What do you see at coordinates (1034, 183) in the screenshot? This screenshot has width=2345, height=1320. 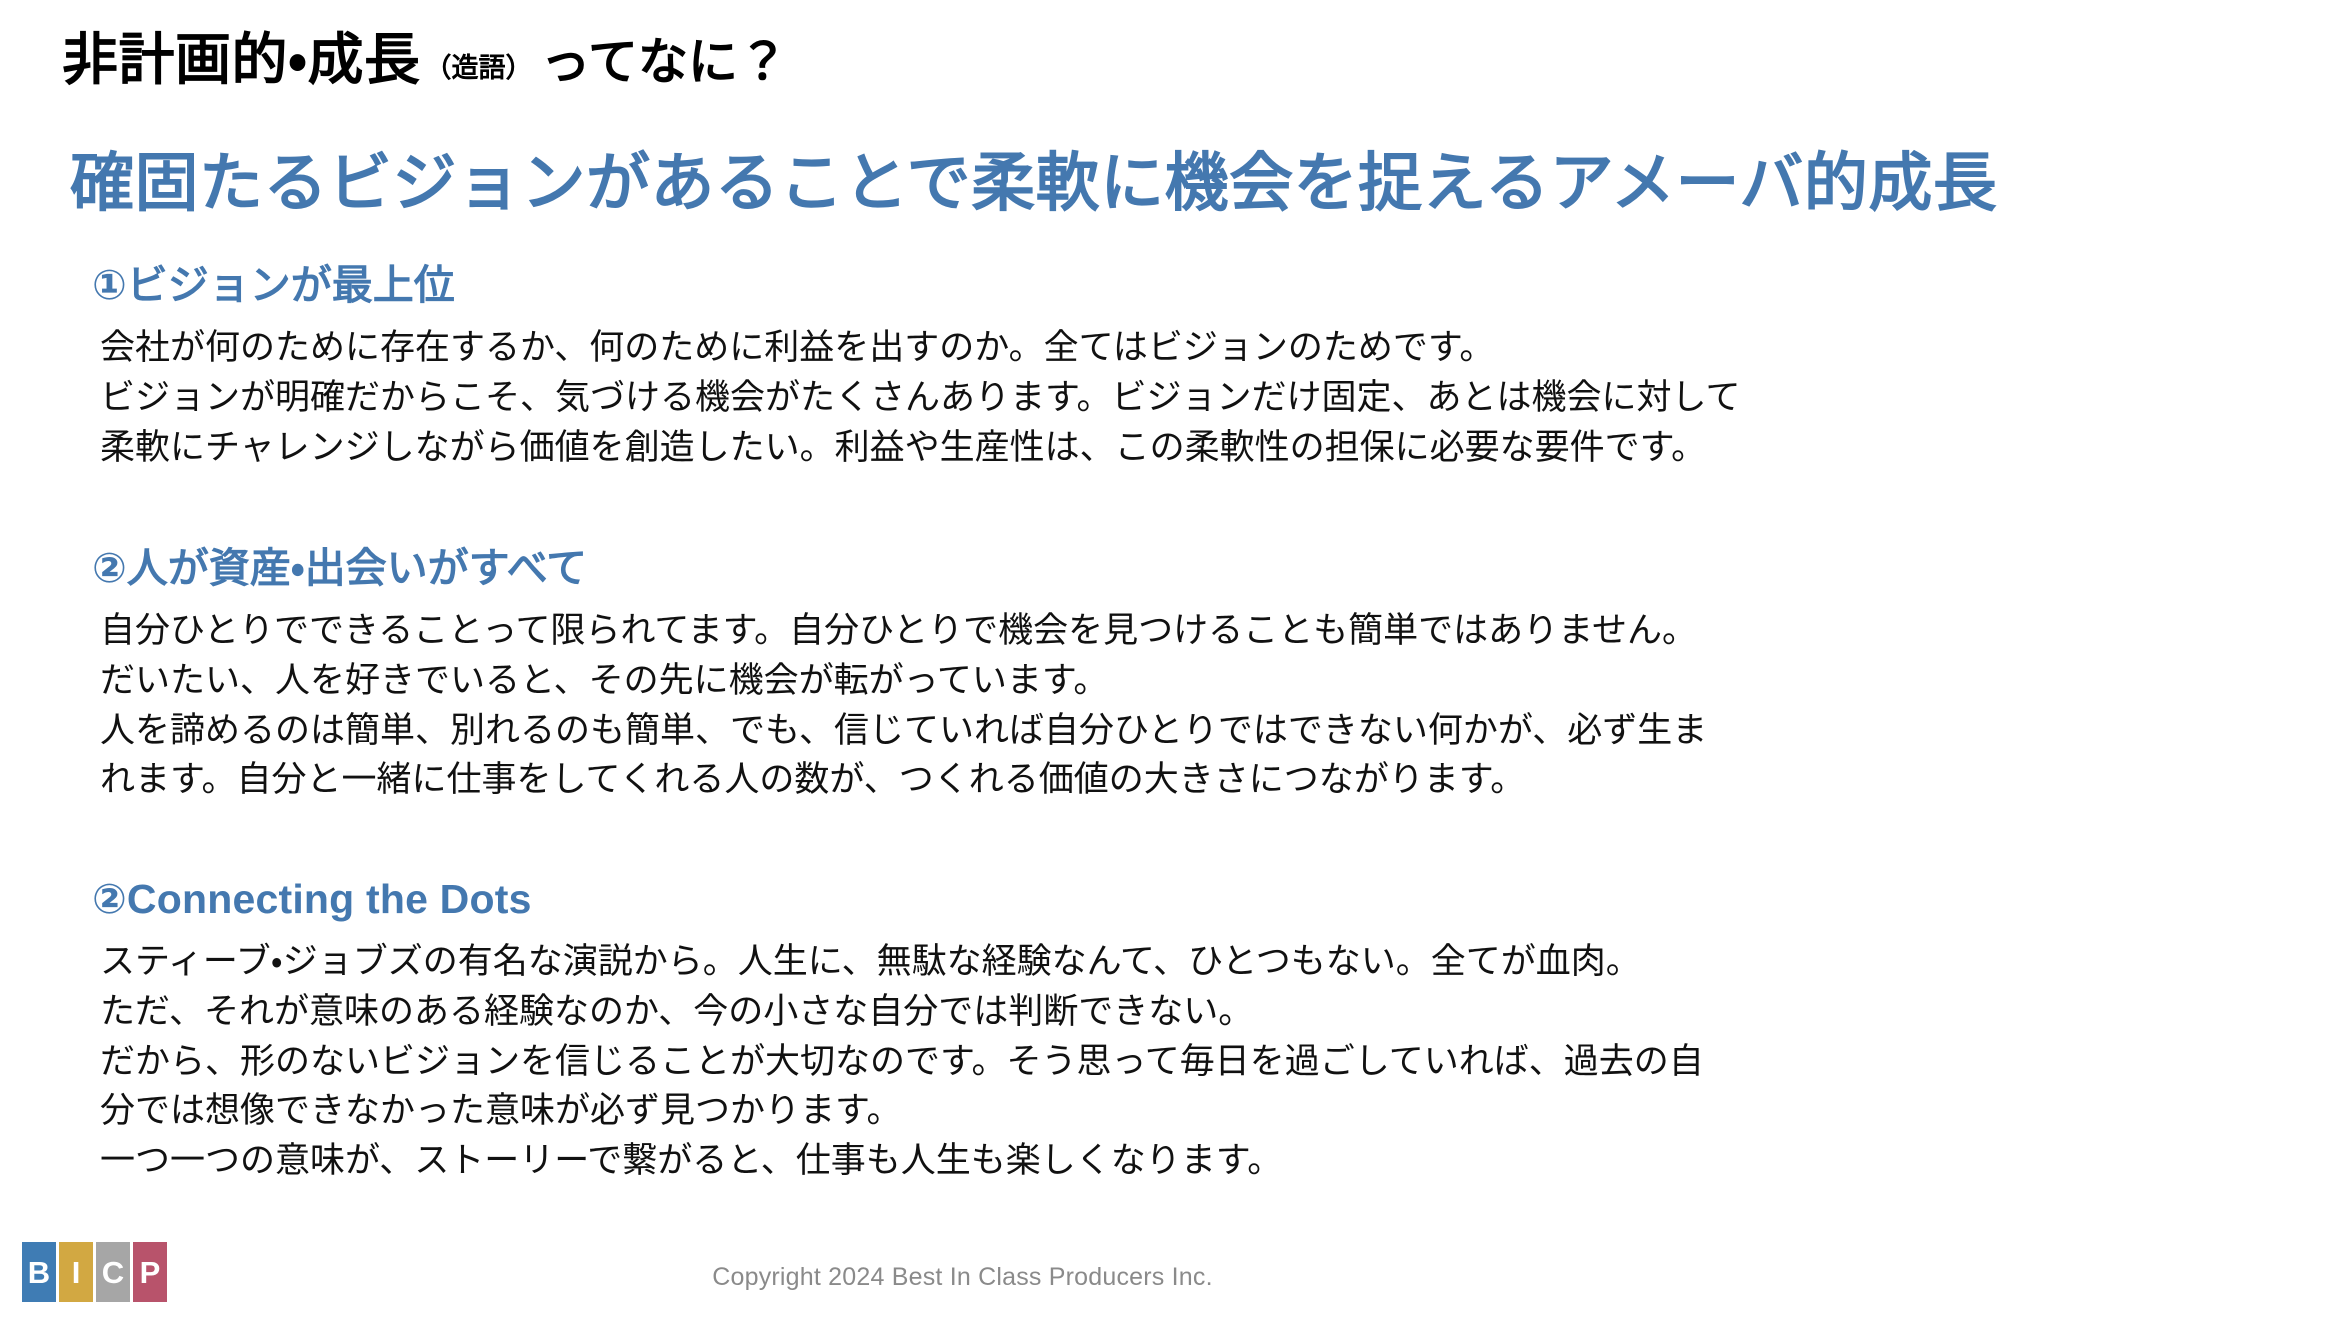 I see `slide-headline: 確固たるビジョンがあることで柔軟に機会を捉えるアメーバ的成長` at bounding box center [1034, 183].